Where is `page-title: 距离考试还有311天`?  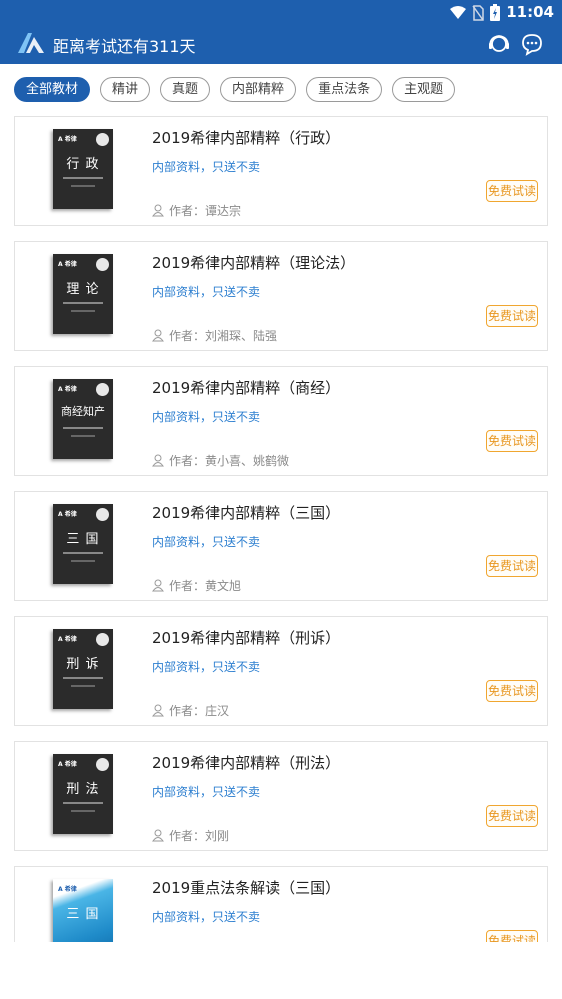 page-title: 距离考试还有311天 is located at coordinates (124, 46).